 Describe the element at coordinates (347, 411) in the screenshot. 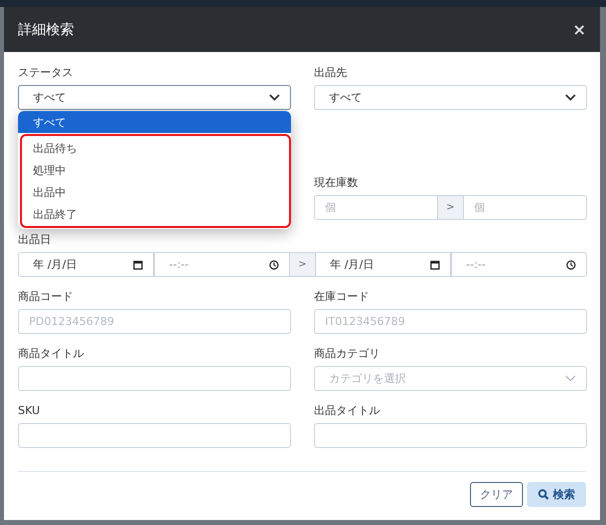

I see `field-label: 出品タイトル` at that location.